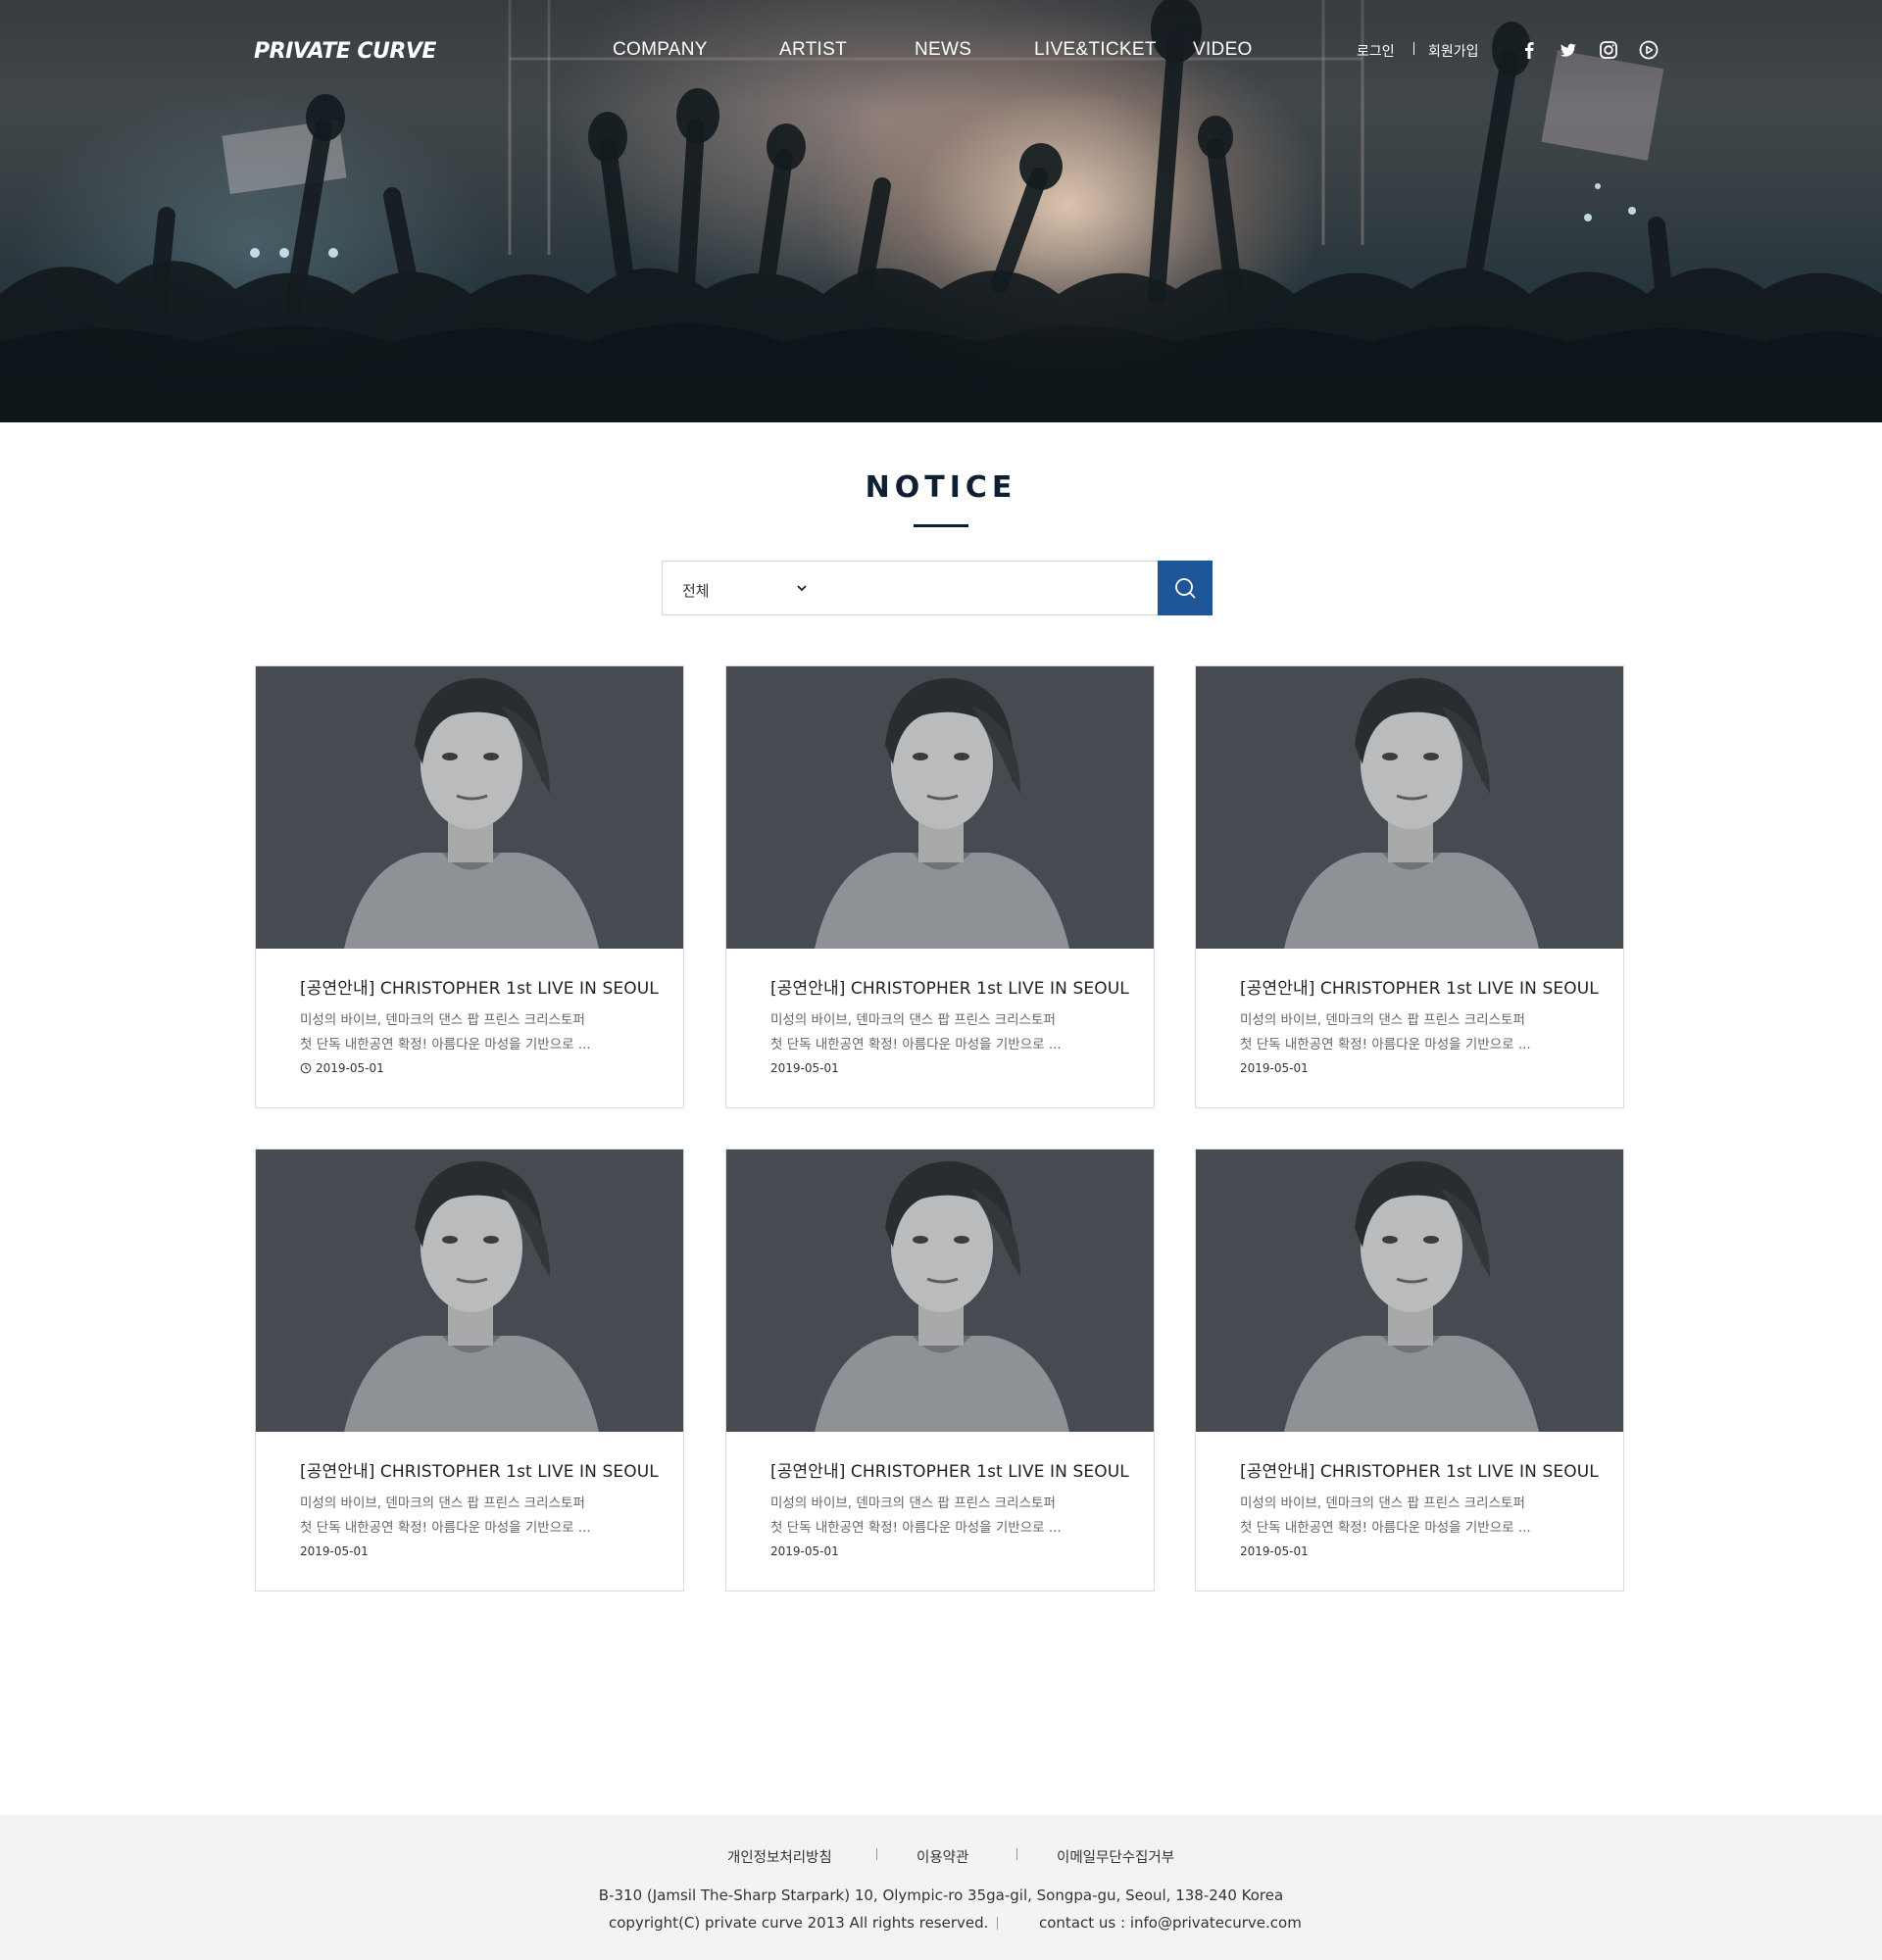 The width and height of the screenshot is (1882, 1960). Describe the element at coordinates (780, 1856) in the screenshot. I see `footer-link-privacy: 개인정보처리방침` at that location.